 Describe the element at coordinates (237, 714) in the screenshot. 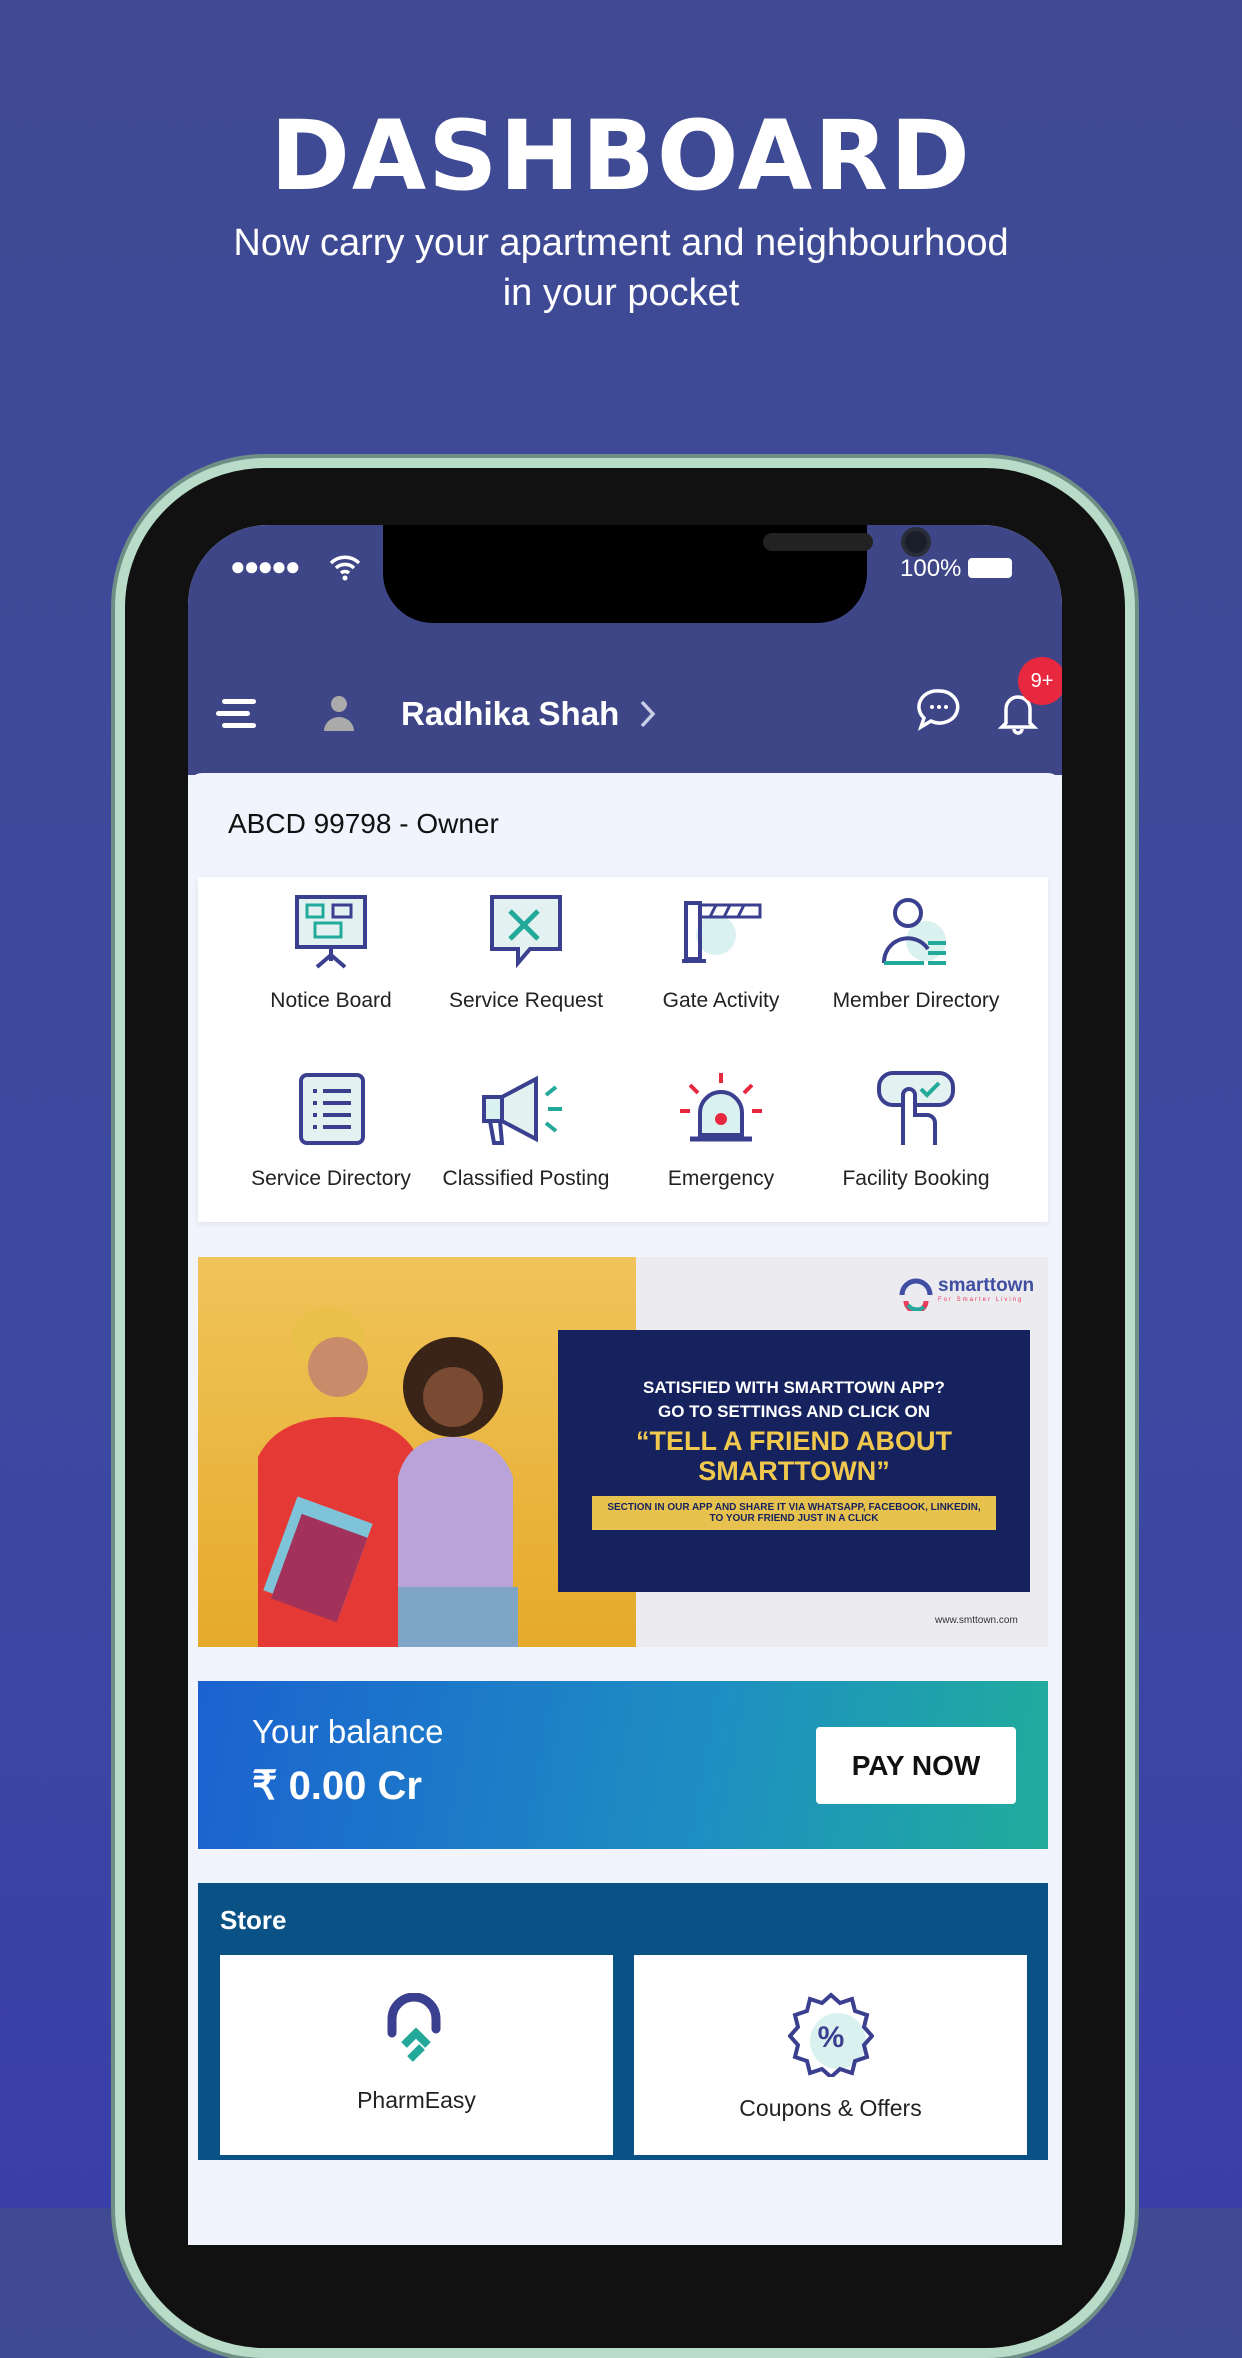

I see `menu-icon` at that location.